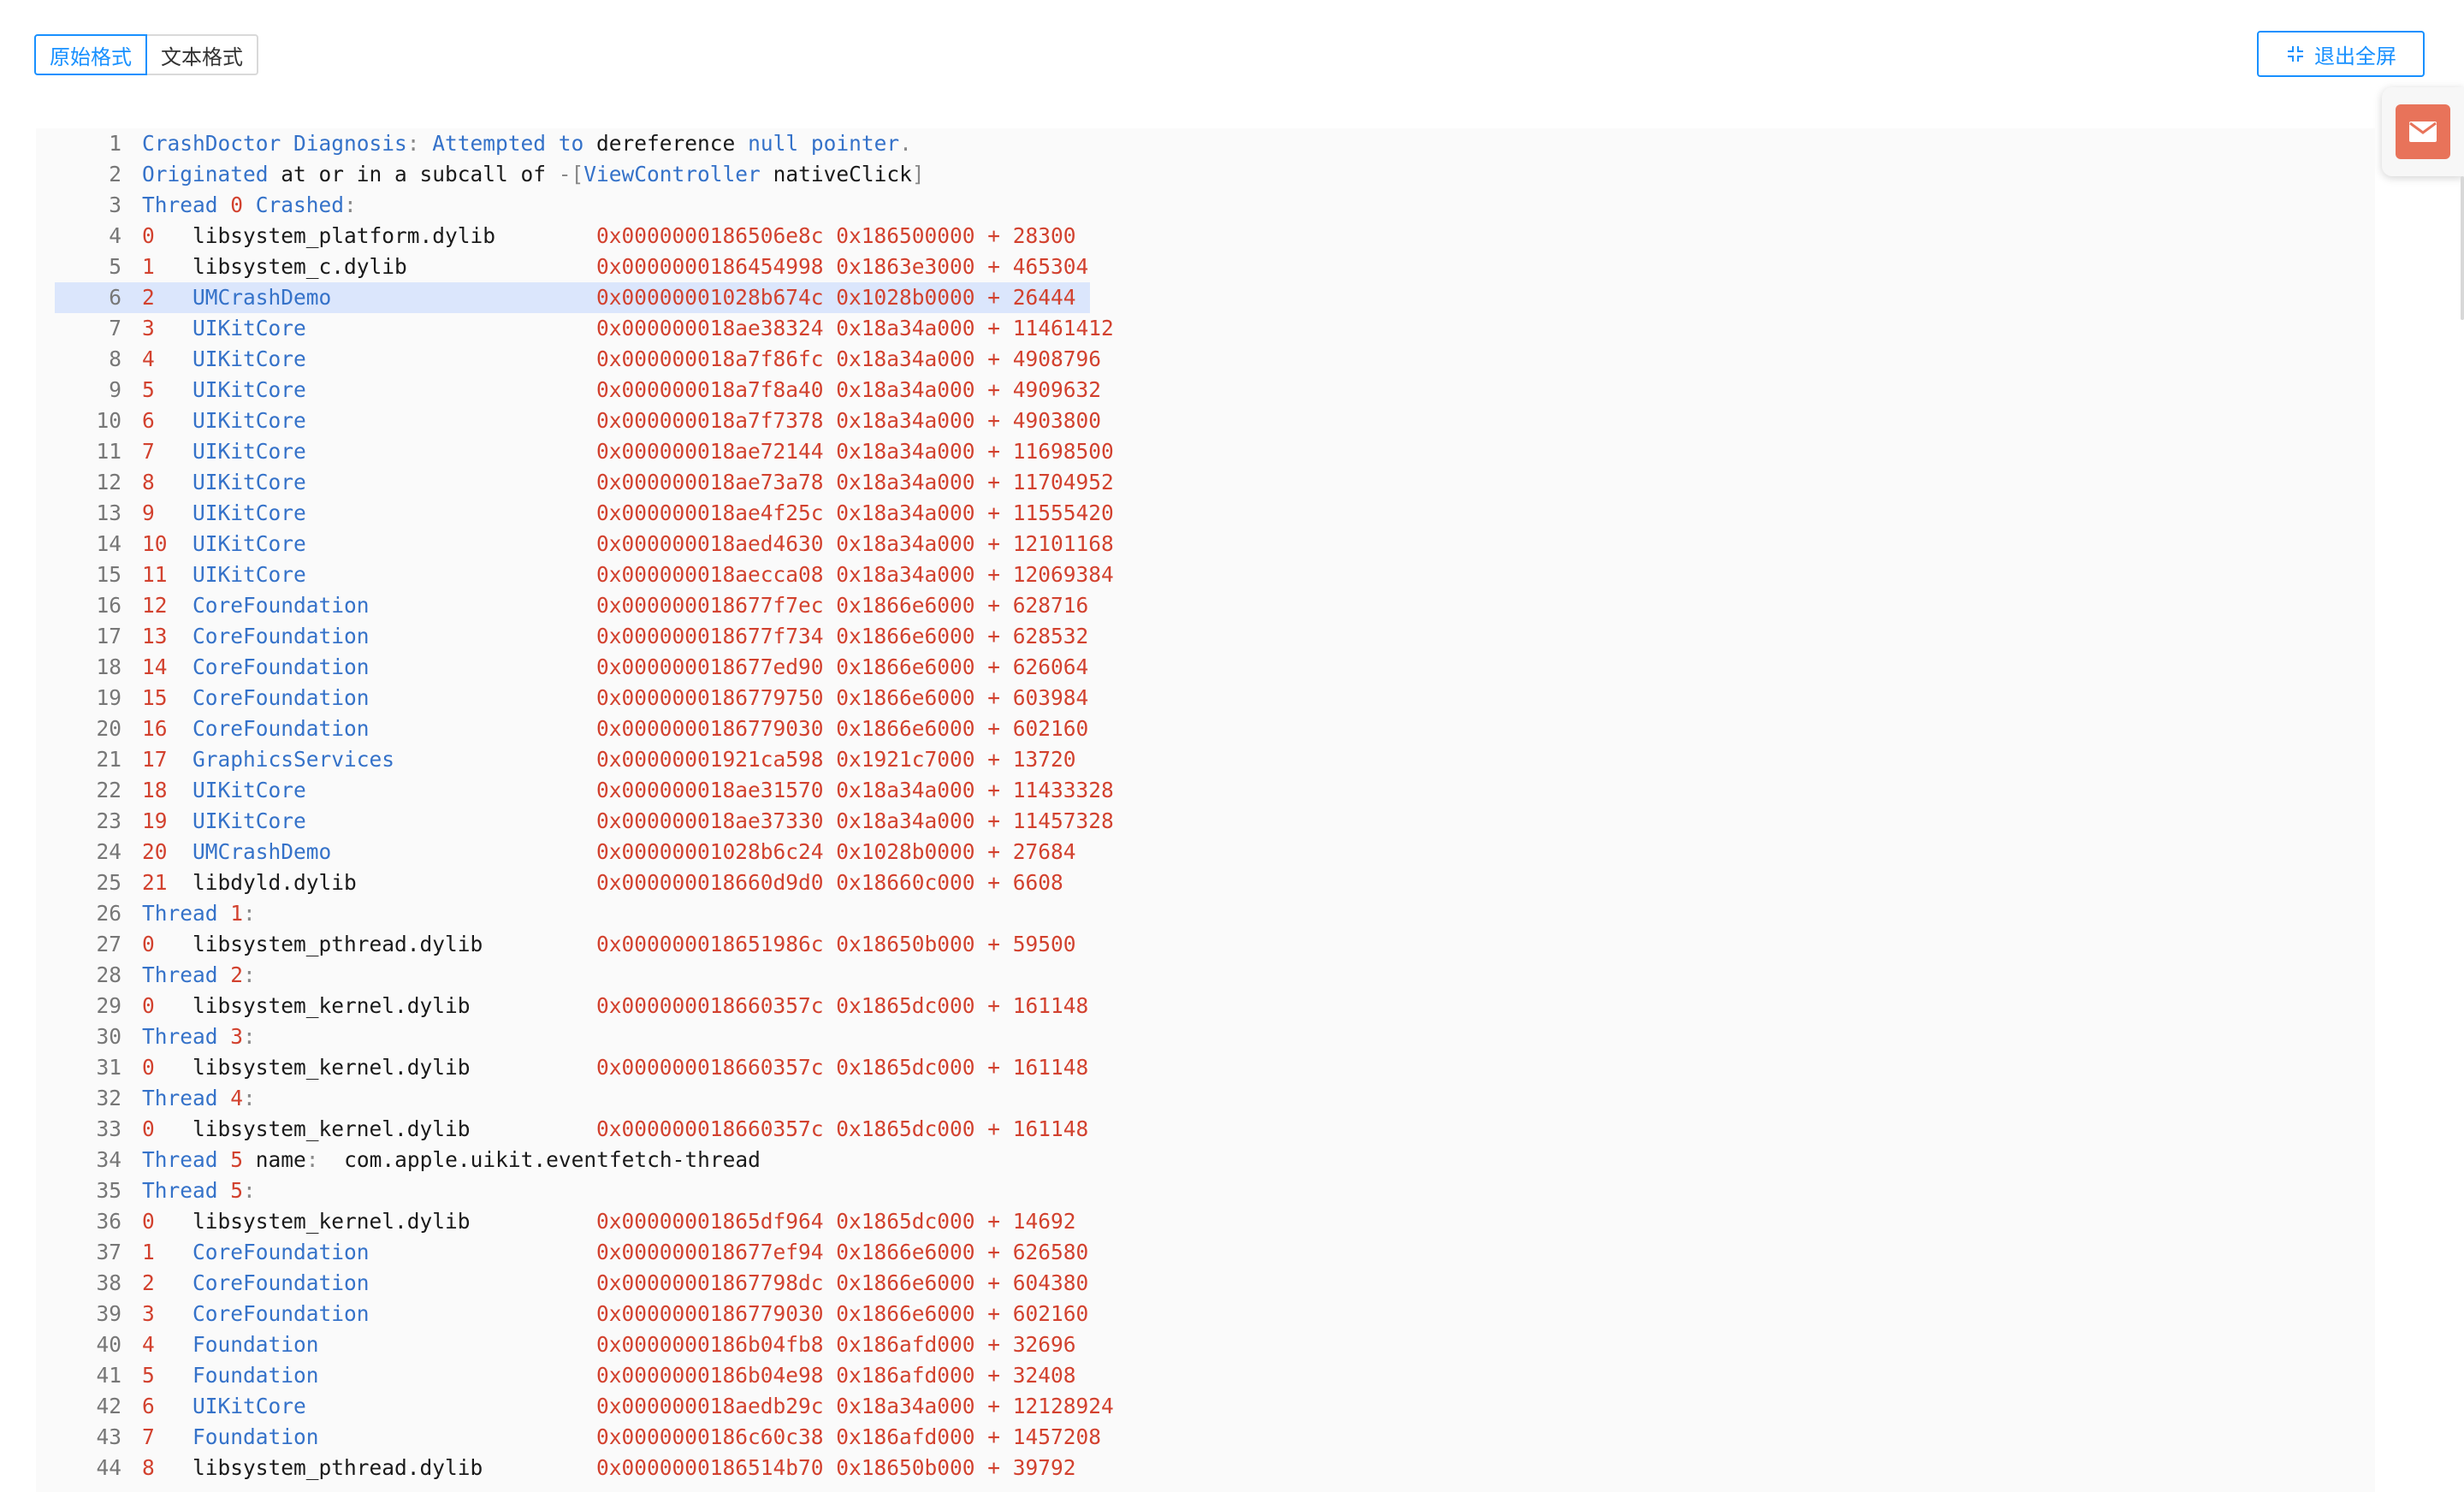 Image resolution: width=2464 pixels, height=1492 pixels. What do you see at coordinates (108, 1436) in the screenshot?
I see `line-number: 43` at bounding box center [108, 1436].